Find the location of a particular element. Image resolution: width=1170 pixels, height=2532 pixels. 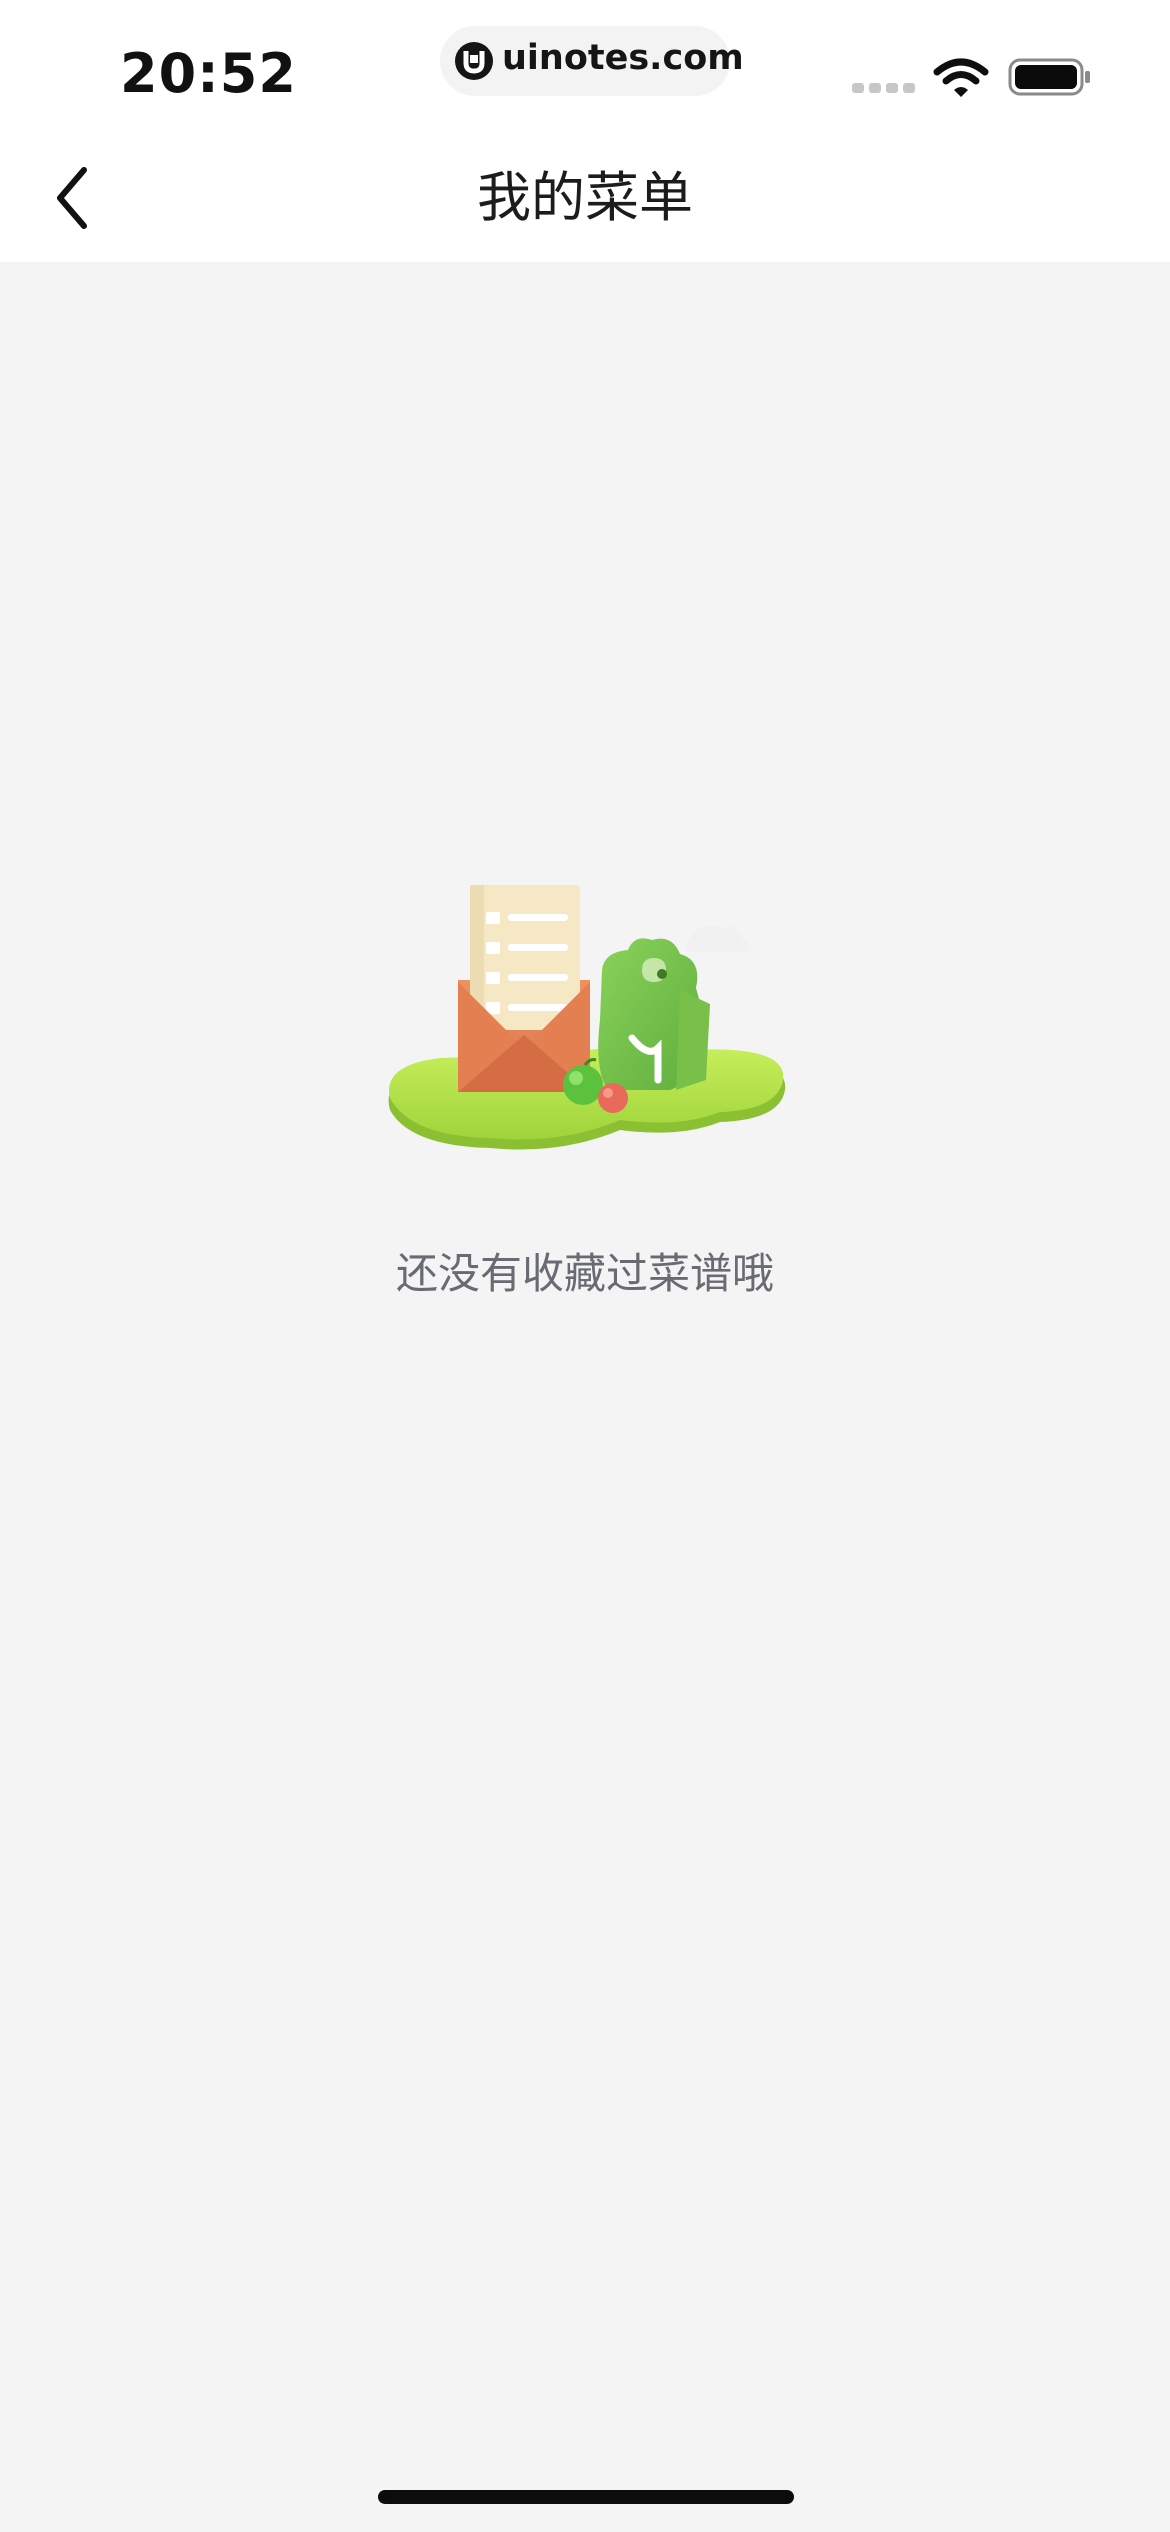

status-time: 20:52 is located at coordinates (208, 73).